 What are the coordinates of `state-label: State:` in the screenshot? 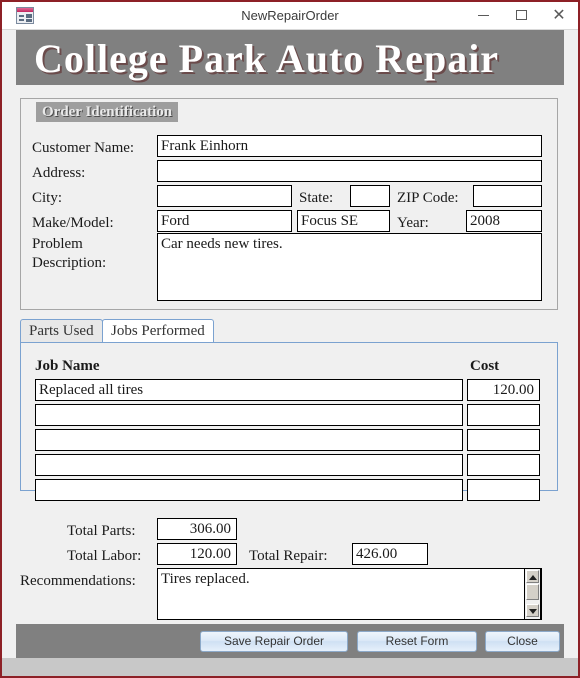 It's located at (316, 198).